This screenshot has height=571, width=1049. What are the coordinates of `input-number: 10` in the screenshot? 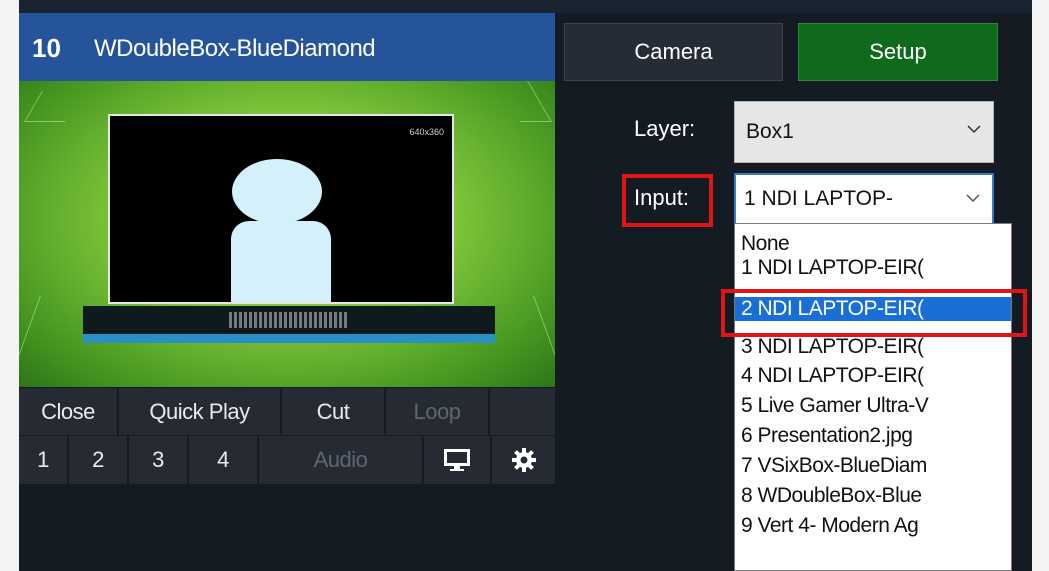 It's located at (46, 48).